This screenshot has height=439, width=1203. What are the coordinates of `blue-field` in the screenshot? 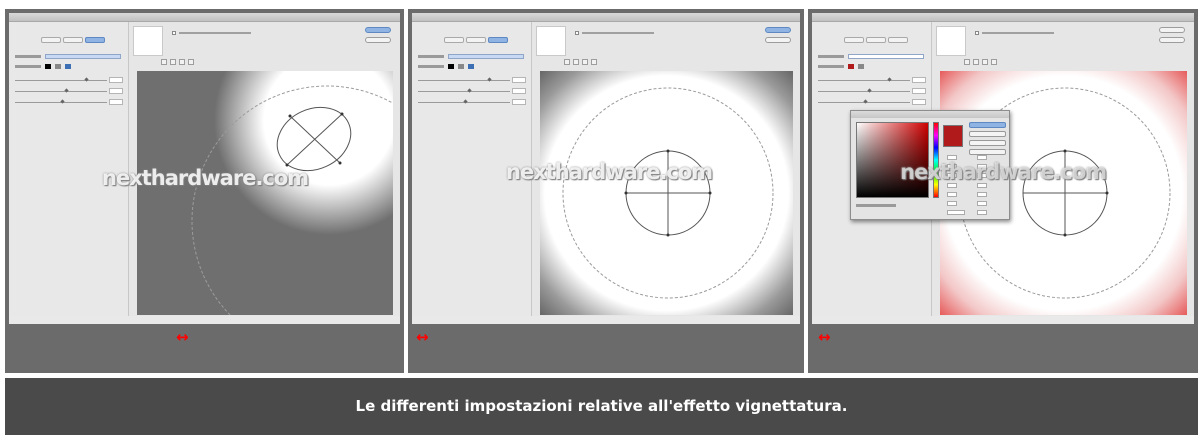 It's located at (952, 203).